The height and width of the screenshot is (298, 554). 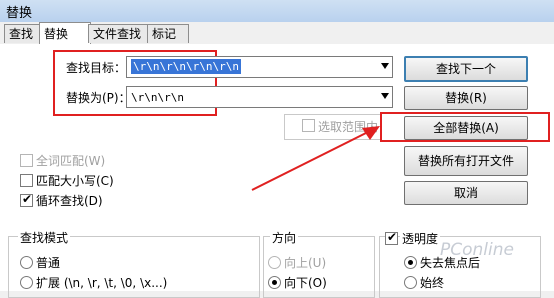 I want to click on tab-find-in-files: 文件查找, so click(x=120, y=33).